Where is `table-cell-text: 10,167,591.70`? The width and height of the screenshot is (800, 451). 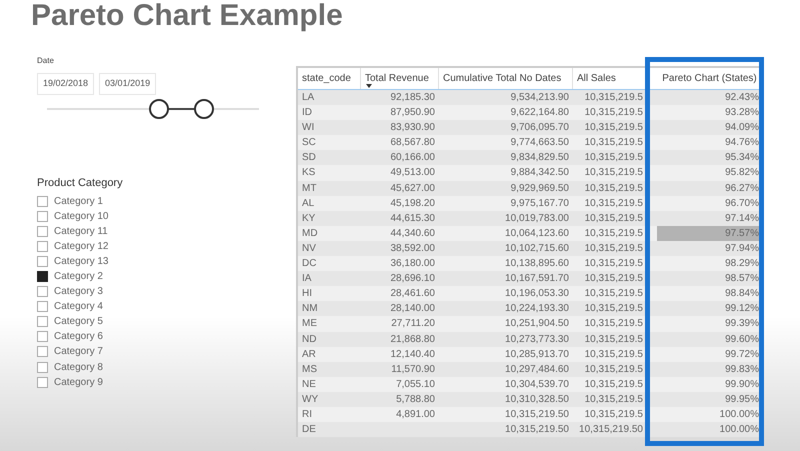
table-cell-text: 10,167,591.70 is located at coordinates (537, 279).